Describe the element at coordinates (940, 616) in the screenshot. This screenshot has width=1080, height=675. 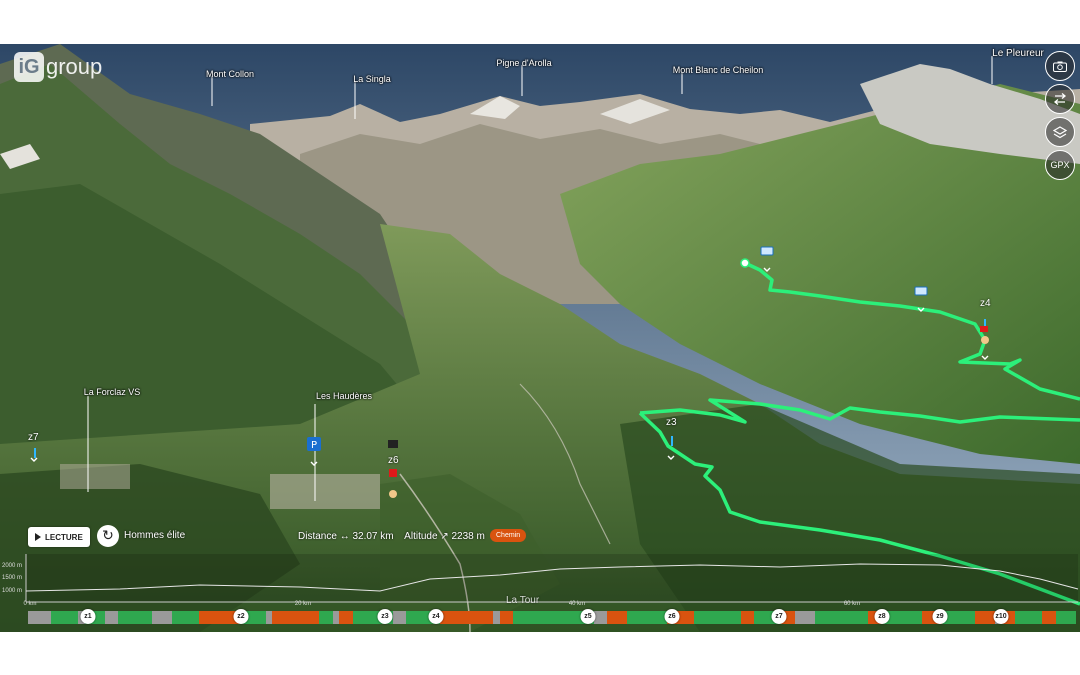
I see `zone-marker-z9: z9` at that location.